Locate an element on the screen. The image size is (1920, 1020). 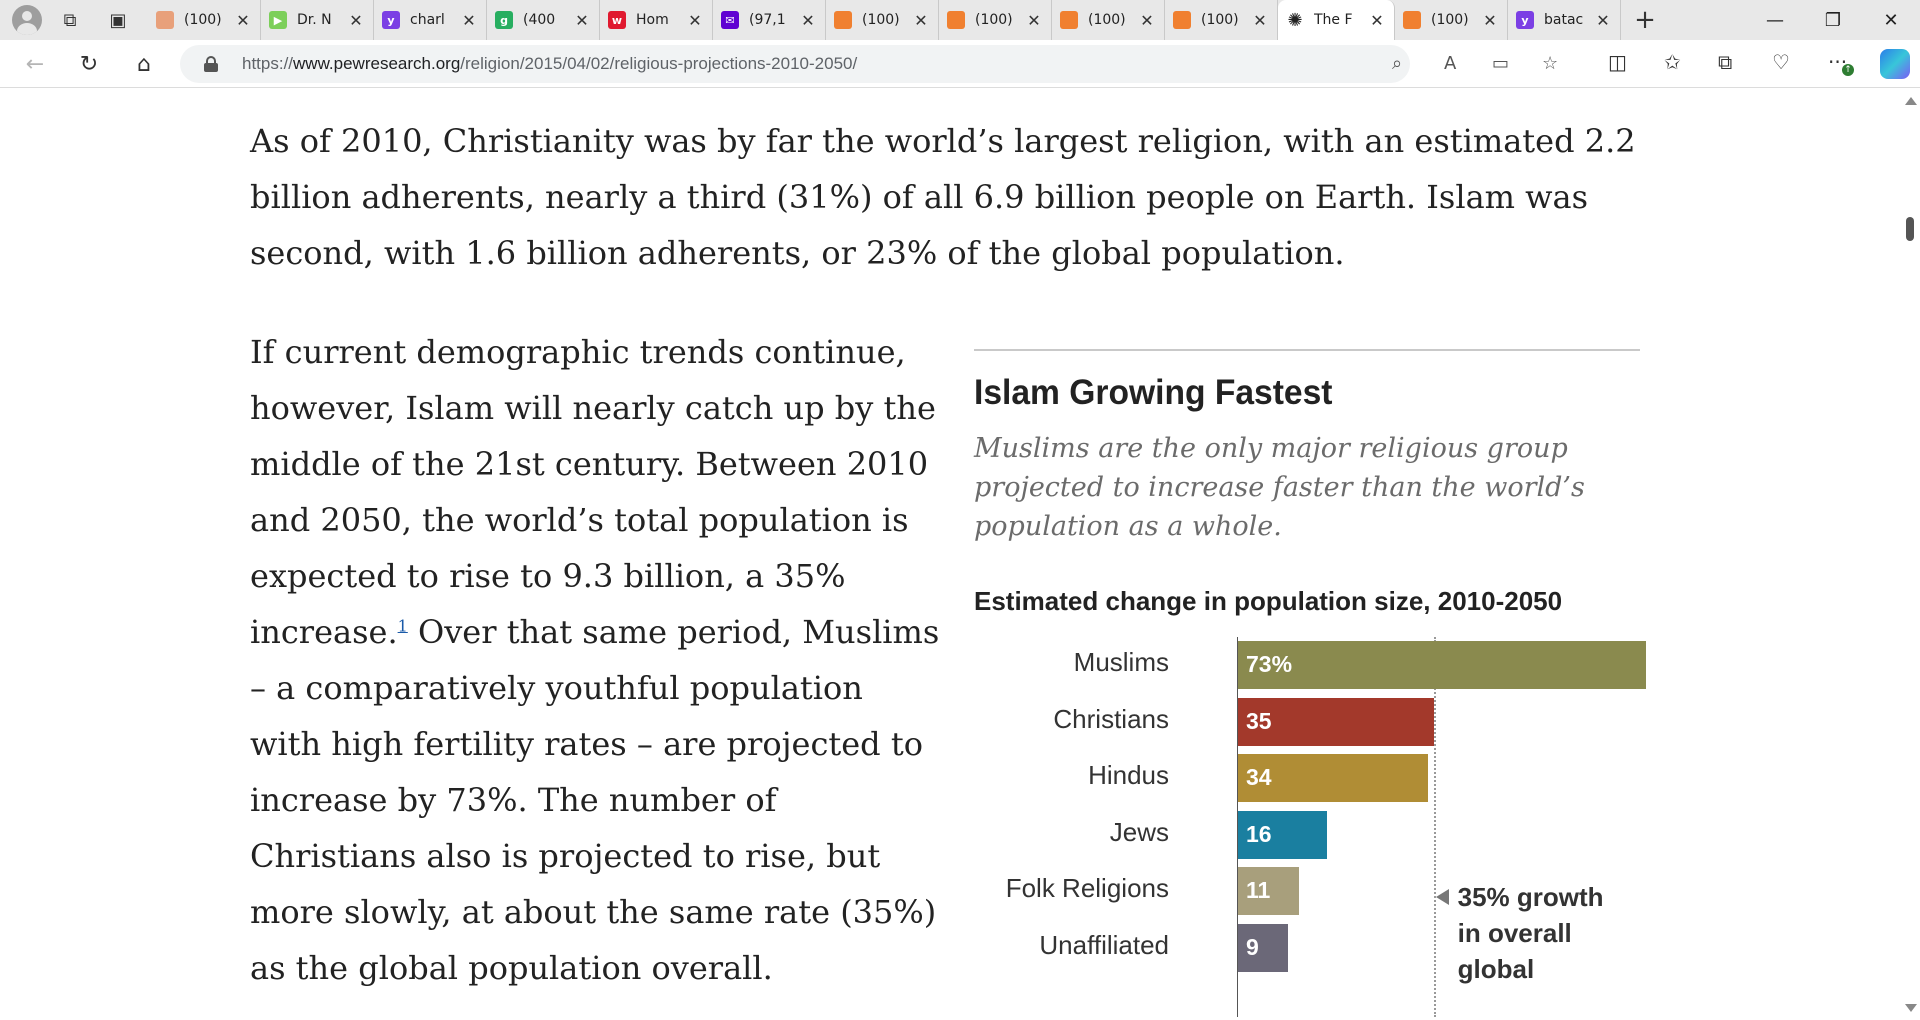
tab-title: (97,1 is located at coordinates (767, 20).